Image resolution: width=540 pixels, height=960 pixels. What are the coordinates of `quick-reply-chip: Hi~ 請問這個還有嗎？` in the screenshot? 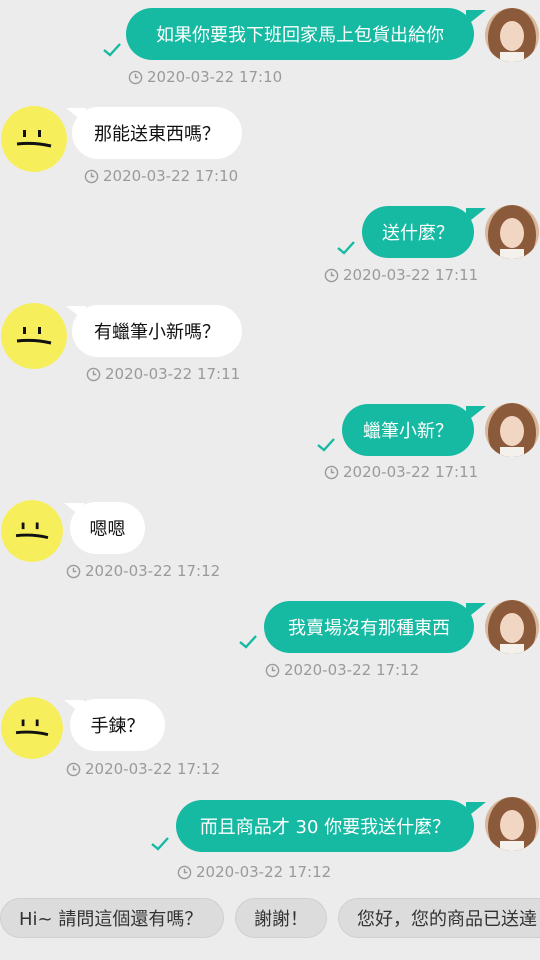 It's located at (112, 918).